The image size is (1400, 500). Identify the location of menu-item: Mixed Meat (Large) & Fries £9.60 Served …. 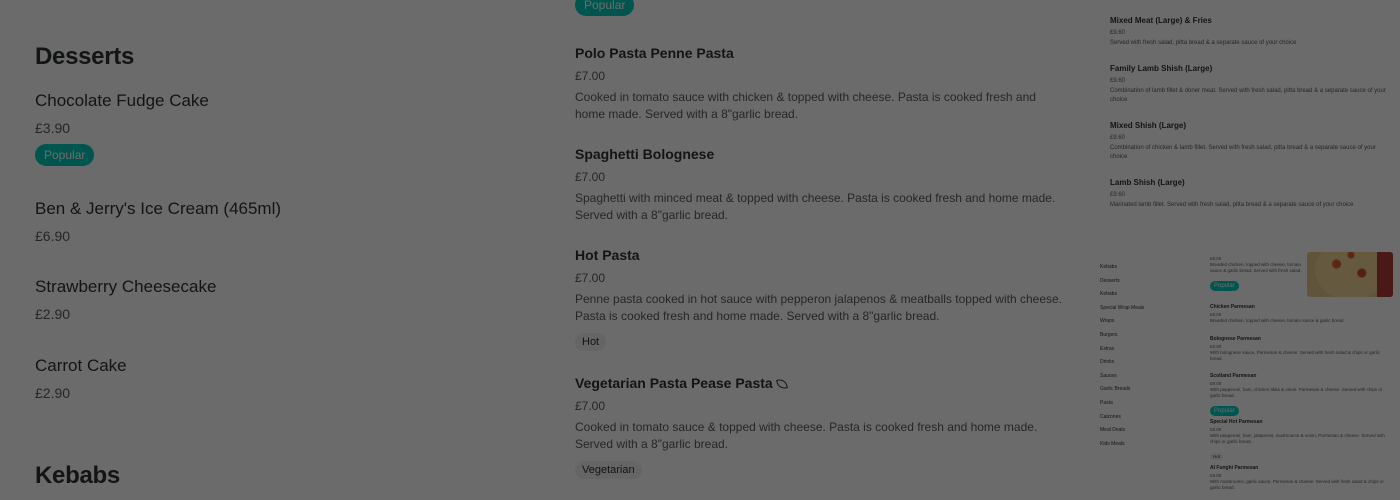
(1250, 32).